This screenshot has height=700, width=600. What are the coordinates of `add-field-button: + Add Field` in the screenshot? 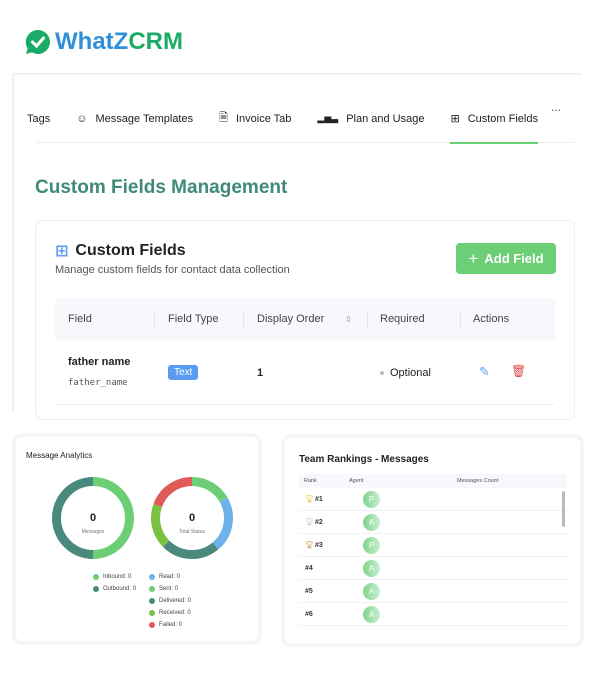 It's located at (506, 258).